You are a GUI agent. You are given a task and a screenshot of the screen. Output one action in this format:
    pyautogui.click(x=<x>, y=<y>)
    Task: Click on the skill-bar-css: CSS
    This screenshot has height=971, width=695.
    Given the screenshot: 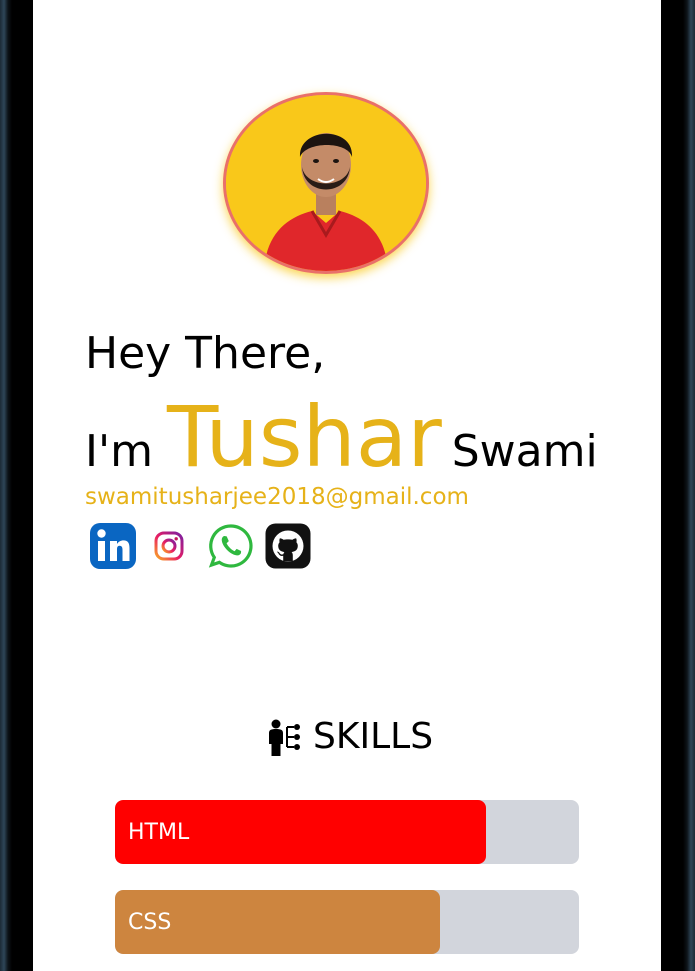 What is the action you would take?
    pyautogui.click(x=347, y=922)
    